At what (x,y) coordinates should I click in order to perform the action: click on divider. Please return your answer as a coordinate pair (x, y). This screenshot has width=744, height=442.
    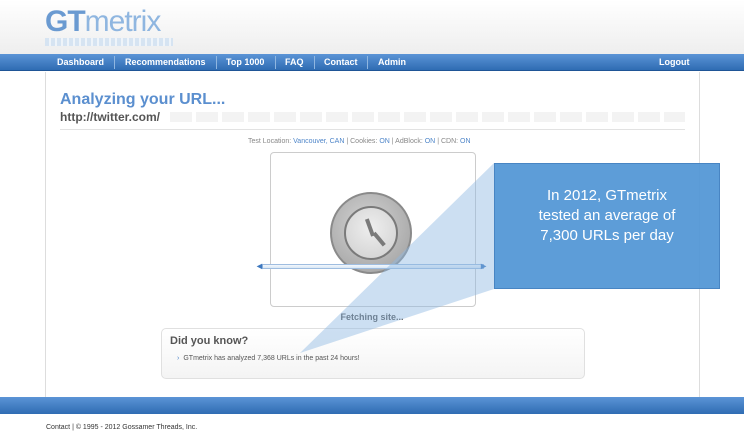
    Looking at the image, I should click on (372, 129).